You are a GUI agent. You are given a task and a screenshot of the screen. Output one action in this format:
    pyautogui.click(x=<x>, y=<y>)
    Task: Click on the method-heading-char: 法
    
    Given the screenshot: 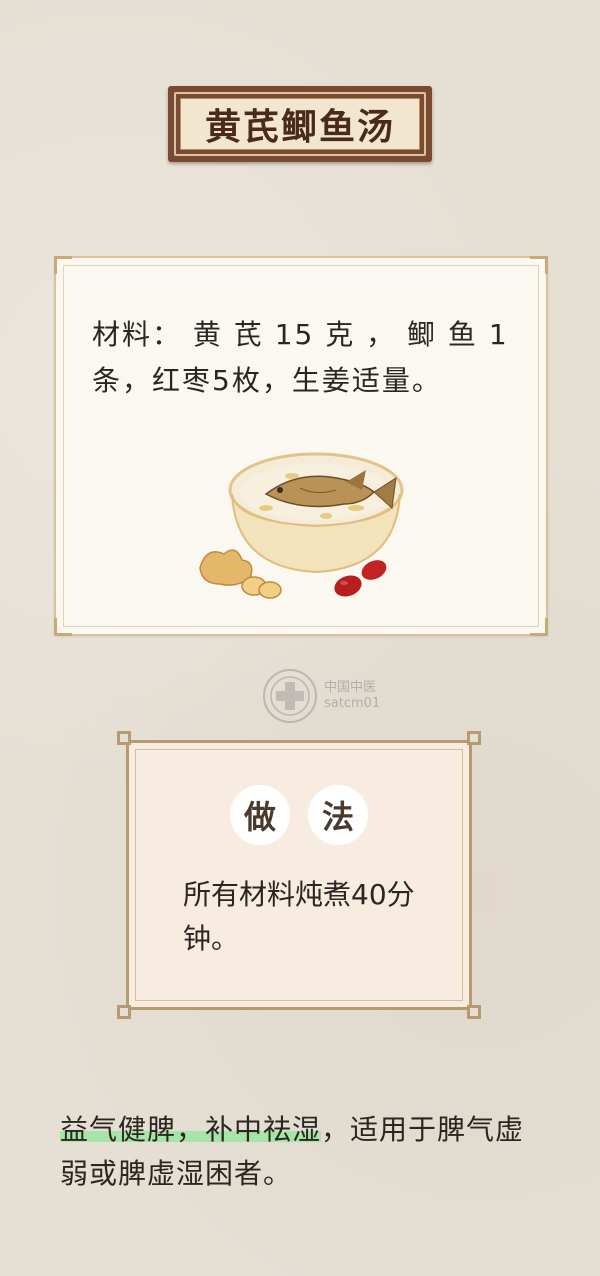 What is the action you would take?
    pyautogui.click(x=338, y=815)
    